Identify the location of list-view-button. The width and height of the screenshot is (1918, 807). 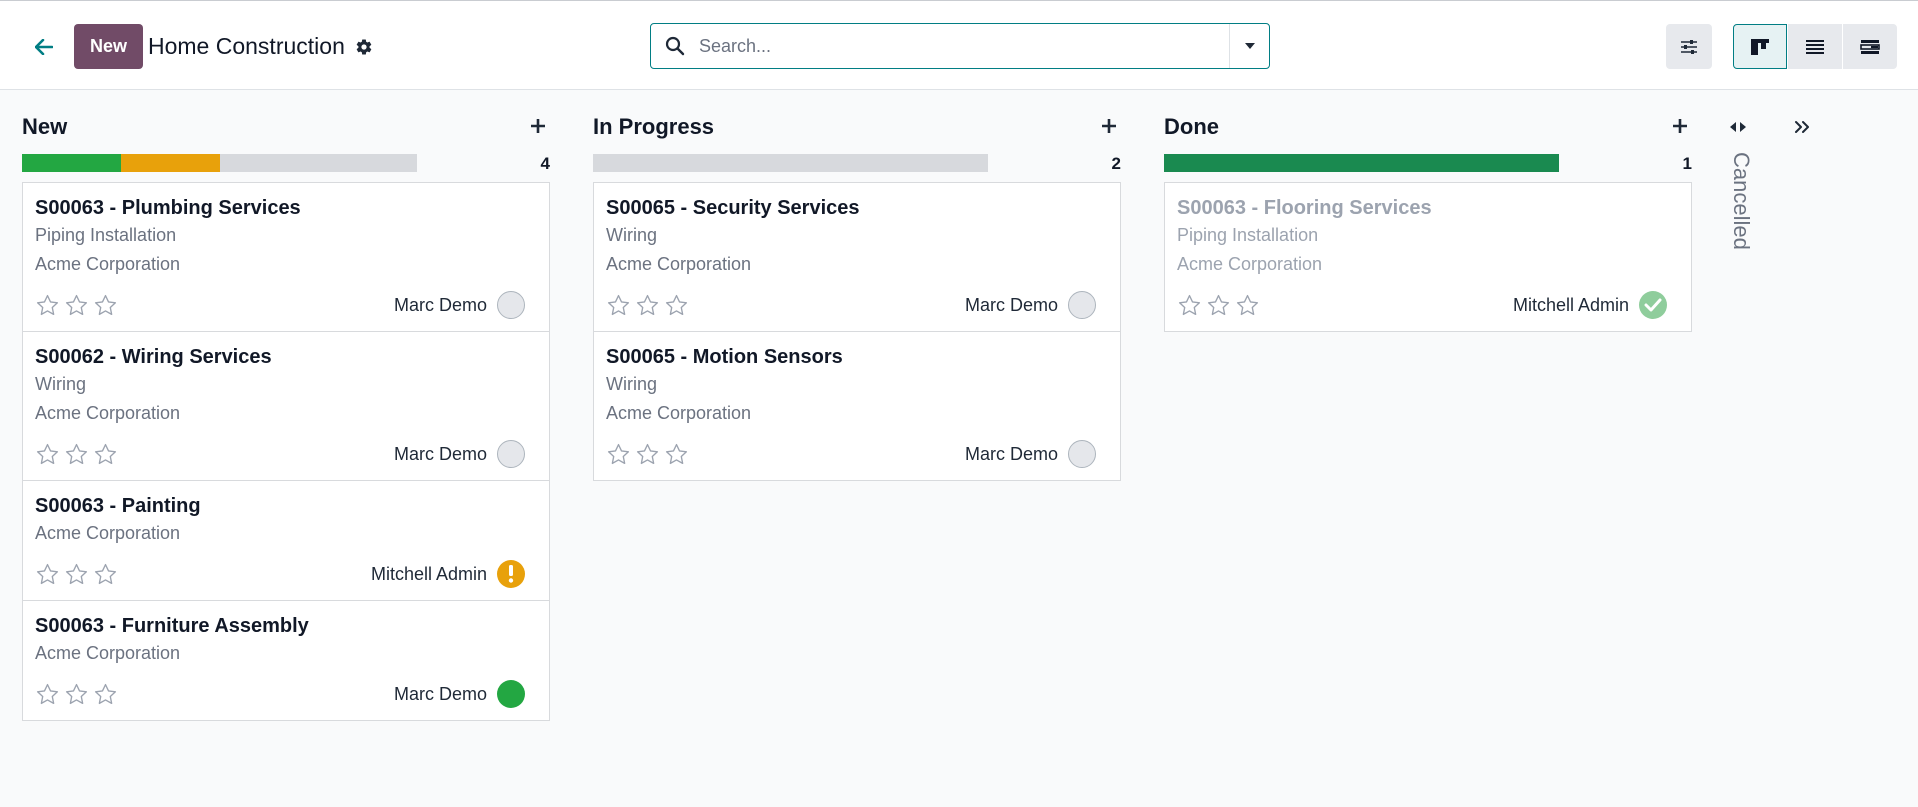
(1815, 46).